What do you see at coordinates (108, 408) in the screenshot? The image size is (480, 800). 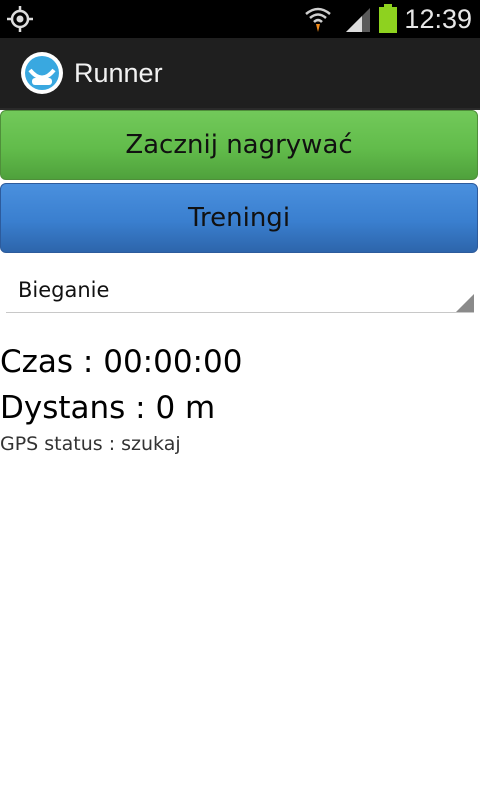 I see `distance-readout: Dystans : 0 m` at bounding box center [108, 408].